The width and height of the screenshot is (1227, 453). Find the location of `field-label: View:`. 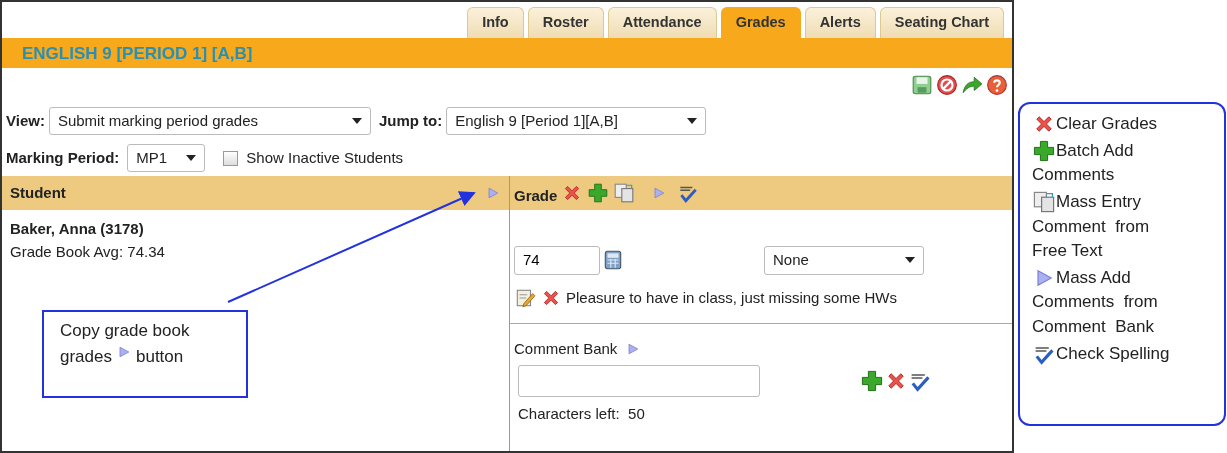

field-label: View: is located at coordinates (25, 120).